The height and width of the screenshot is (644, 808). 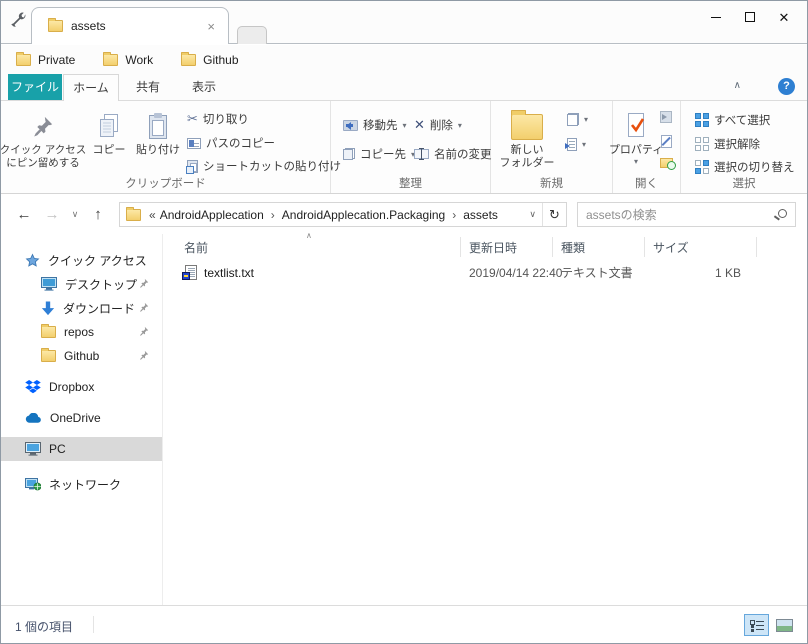 What do you see at coordinates (782, 213) in the screenshot?
I see `search-icon` at bounding box center [782, 213].